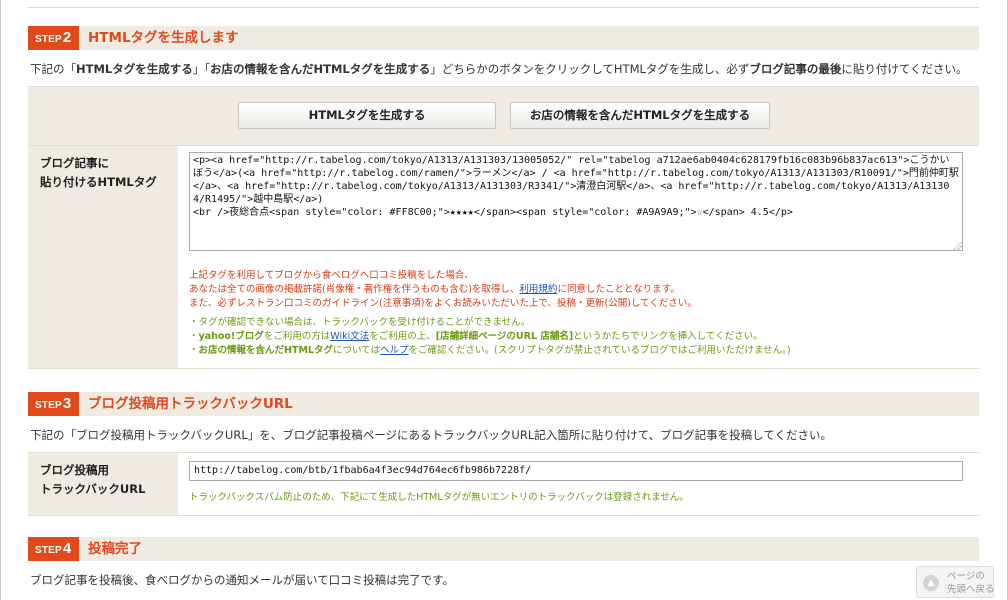 This screenshot has width=1008, height=600. What do you see at coordinates (190, 404) in the screenshot?
I see `step3-title: ブログ投稿用トラックバックURL` at bounding box center [190, 404].